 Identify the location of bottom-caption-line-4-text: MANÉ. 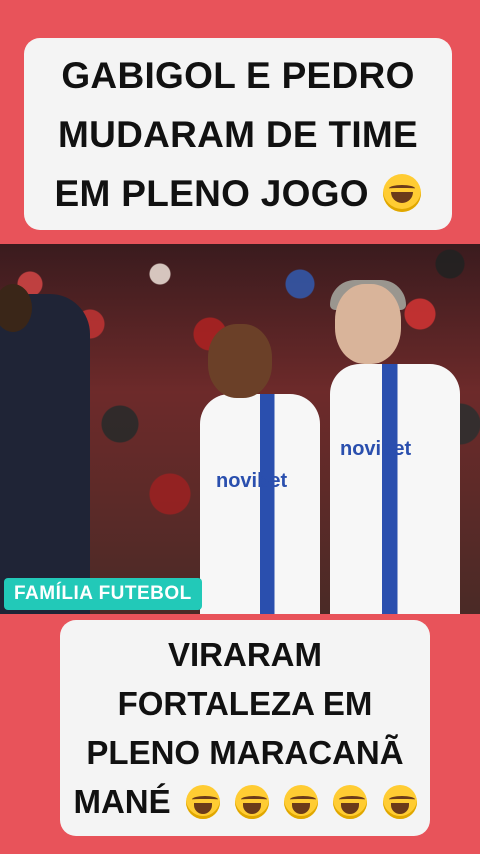
(122, 801).